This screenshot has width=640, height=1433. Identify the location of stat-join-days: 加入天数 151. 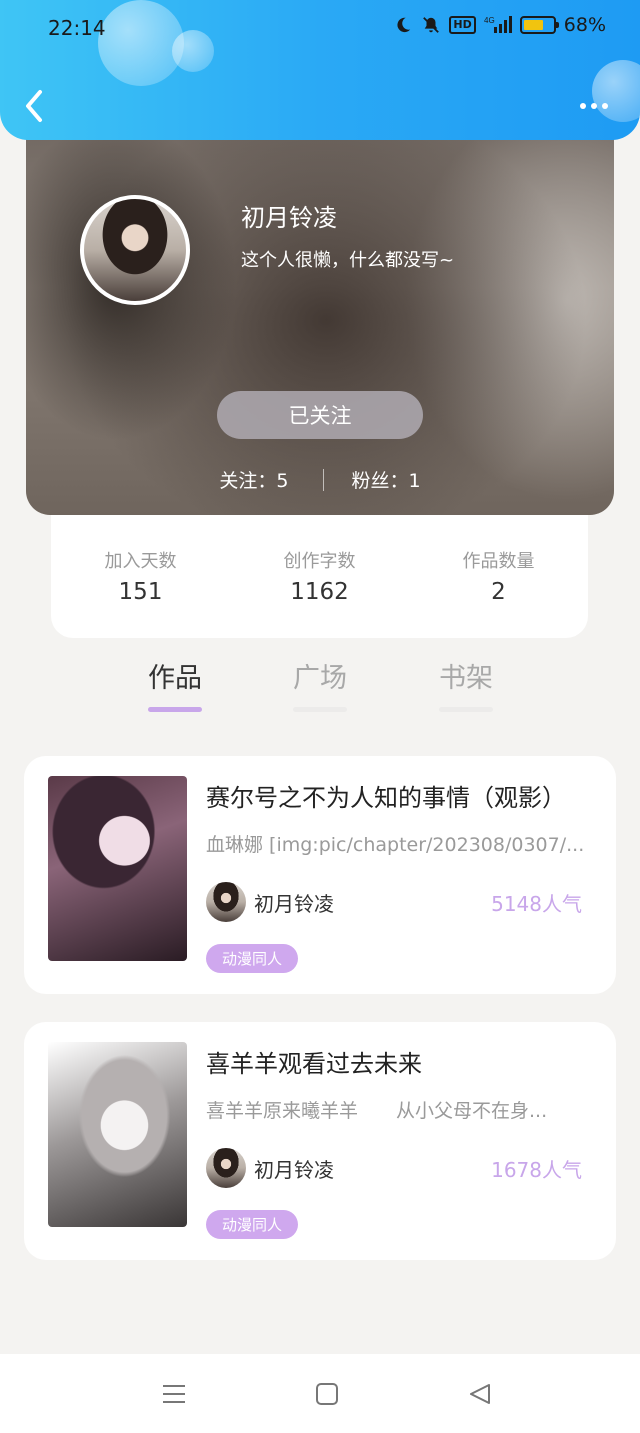
(141, 592).